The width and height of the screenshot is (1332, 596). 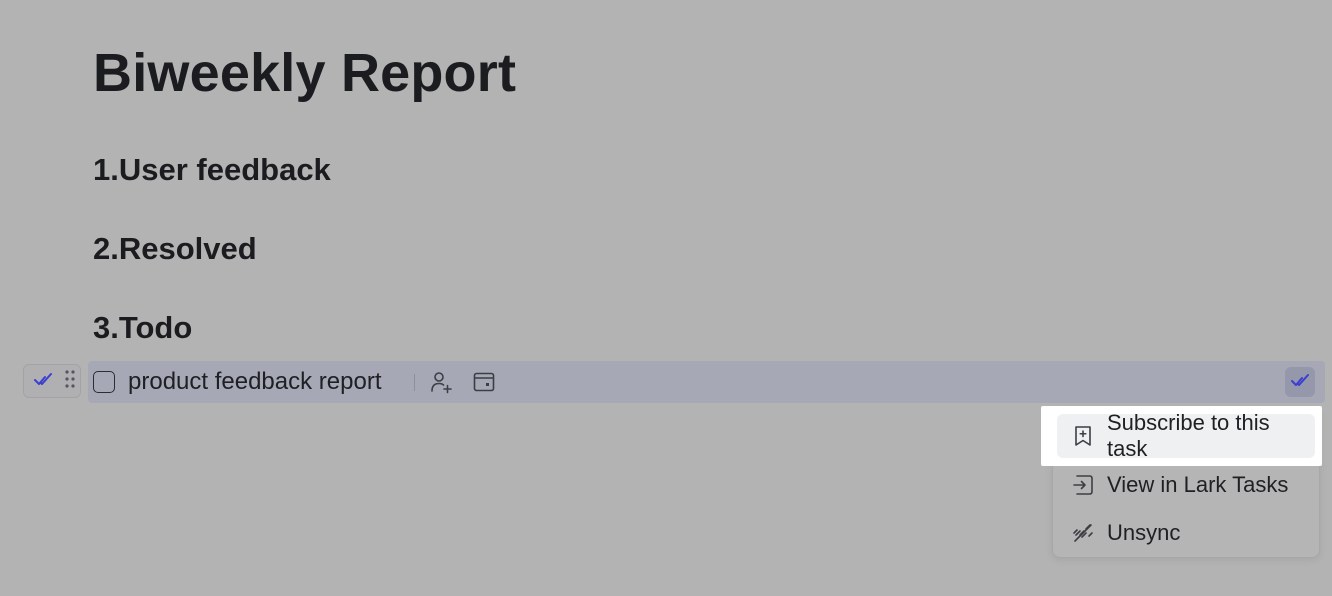 What do you see at coordinates (1198, 484) in the screenshot?
I see `menu-item-label: View in Lark Tasks` at bounding box center [1198, 484].